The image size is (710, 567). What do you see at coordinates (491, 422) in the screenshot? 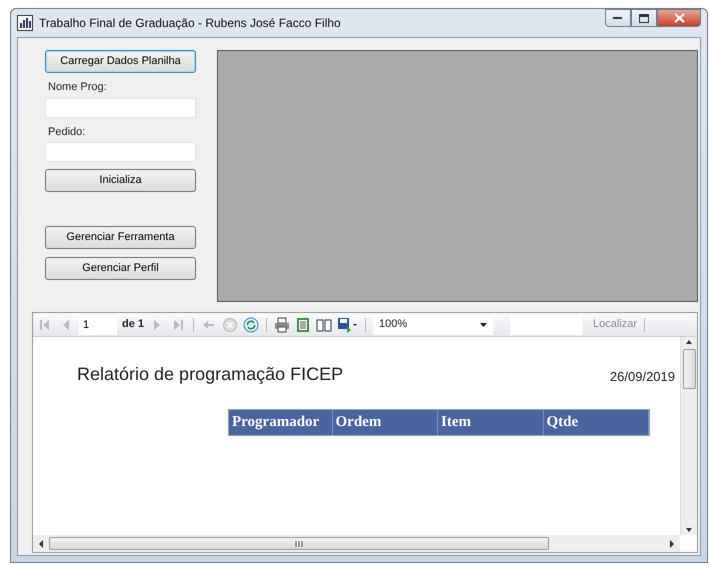
I see `column-header: Item` at bounding box center [491, 422].